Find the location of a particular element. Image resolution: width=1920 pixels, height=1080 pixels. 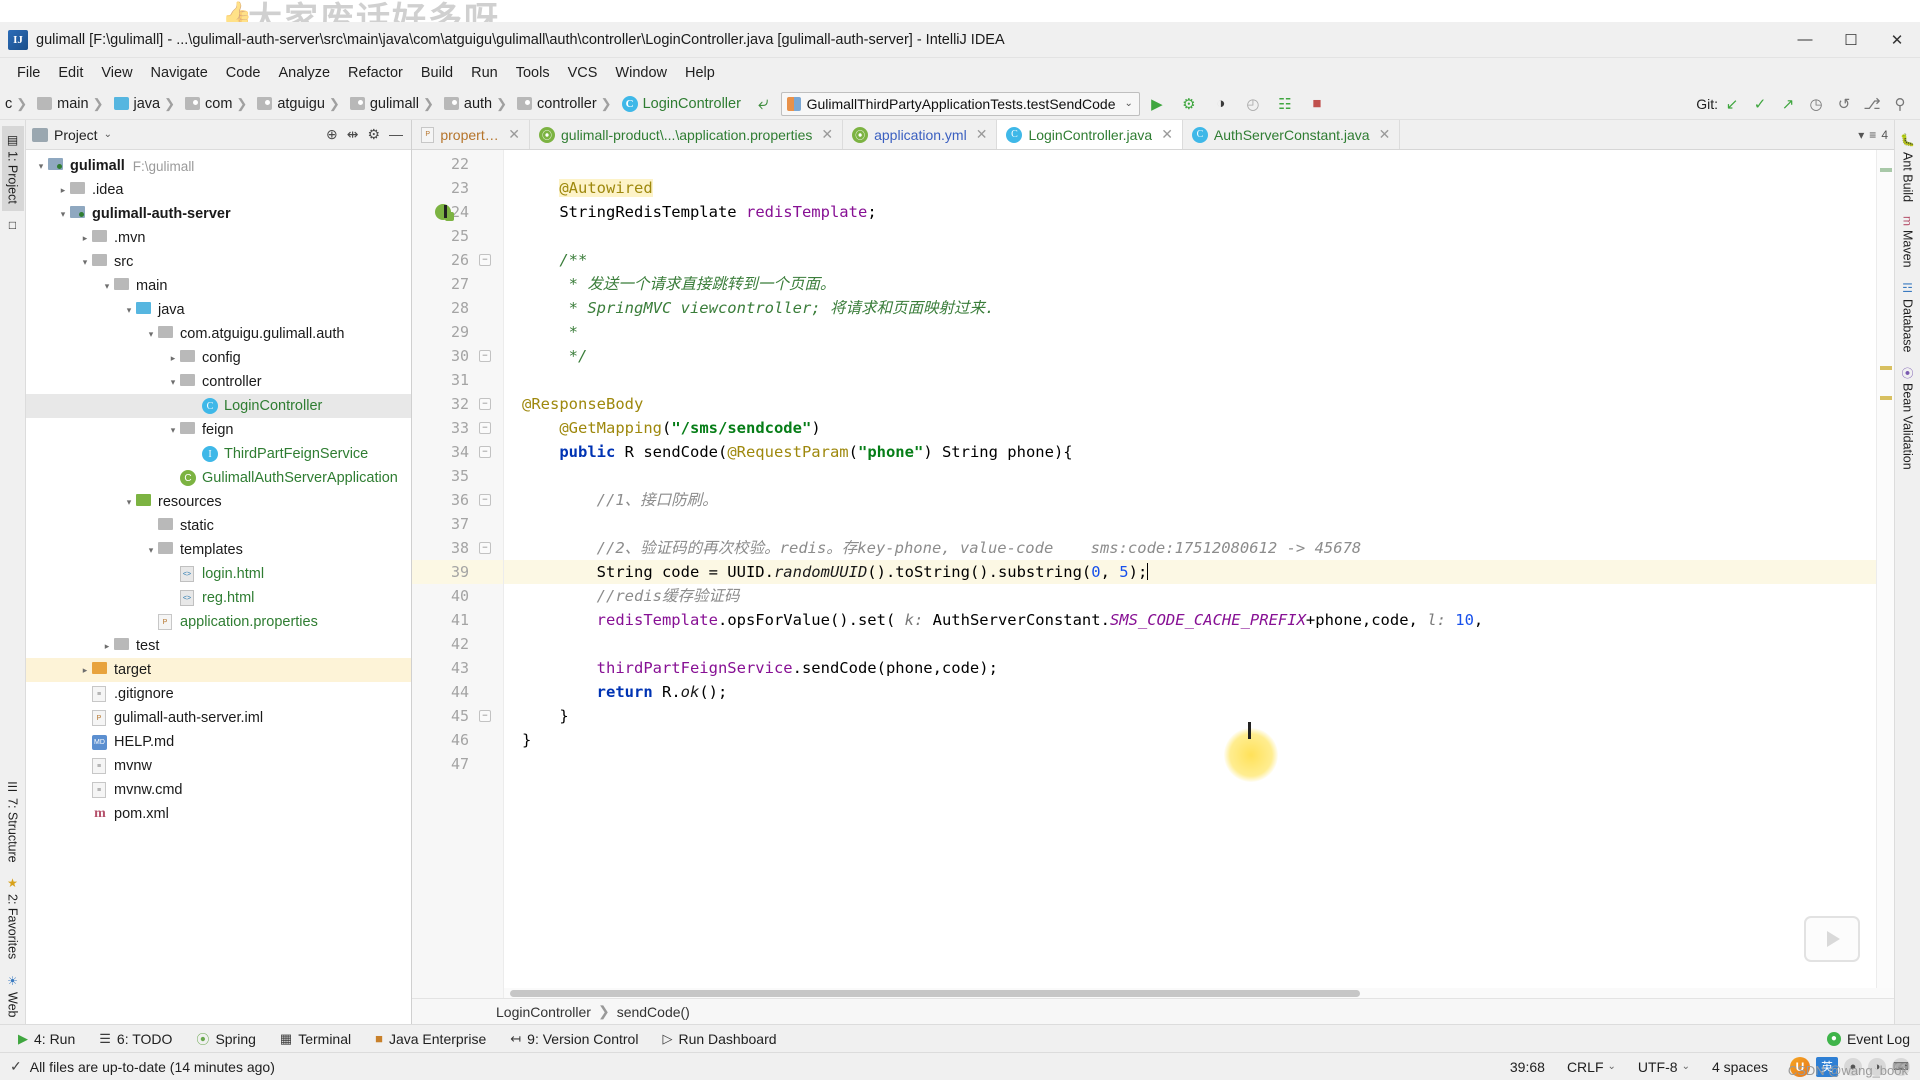

line-number: 29 is located at coordinates (457, 332).